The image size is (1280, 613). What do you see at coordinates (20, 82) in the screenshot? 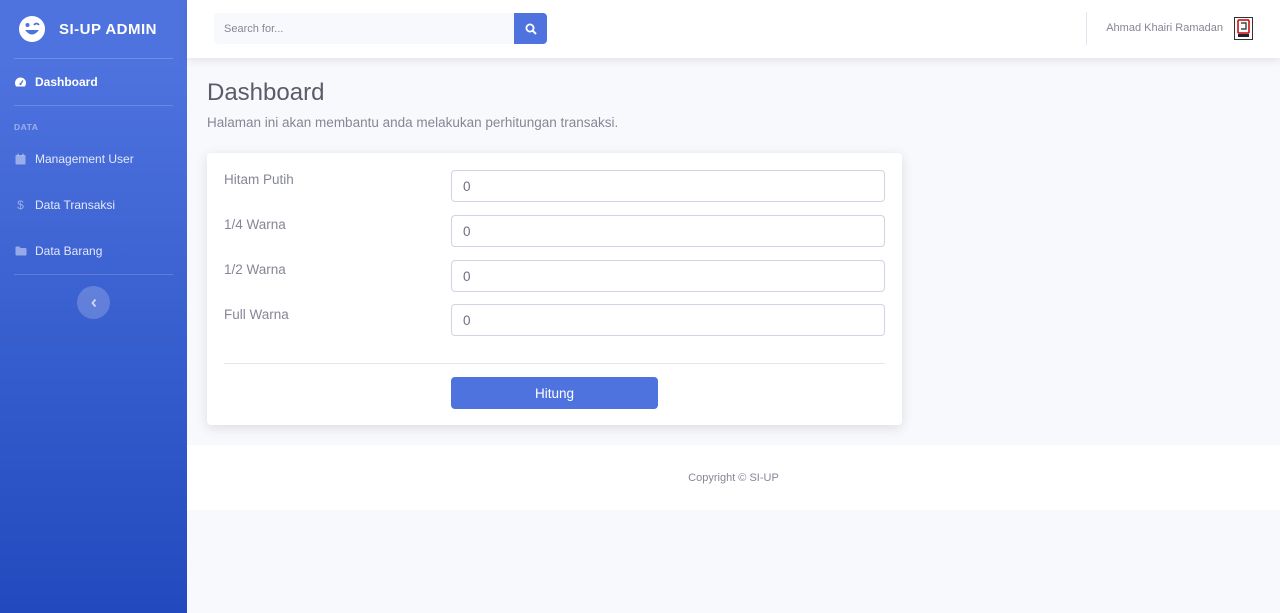
I see `tachometer-icon` at bounding box center [20, 82].